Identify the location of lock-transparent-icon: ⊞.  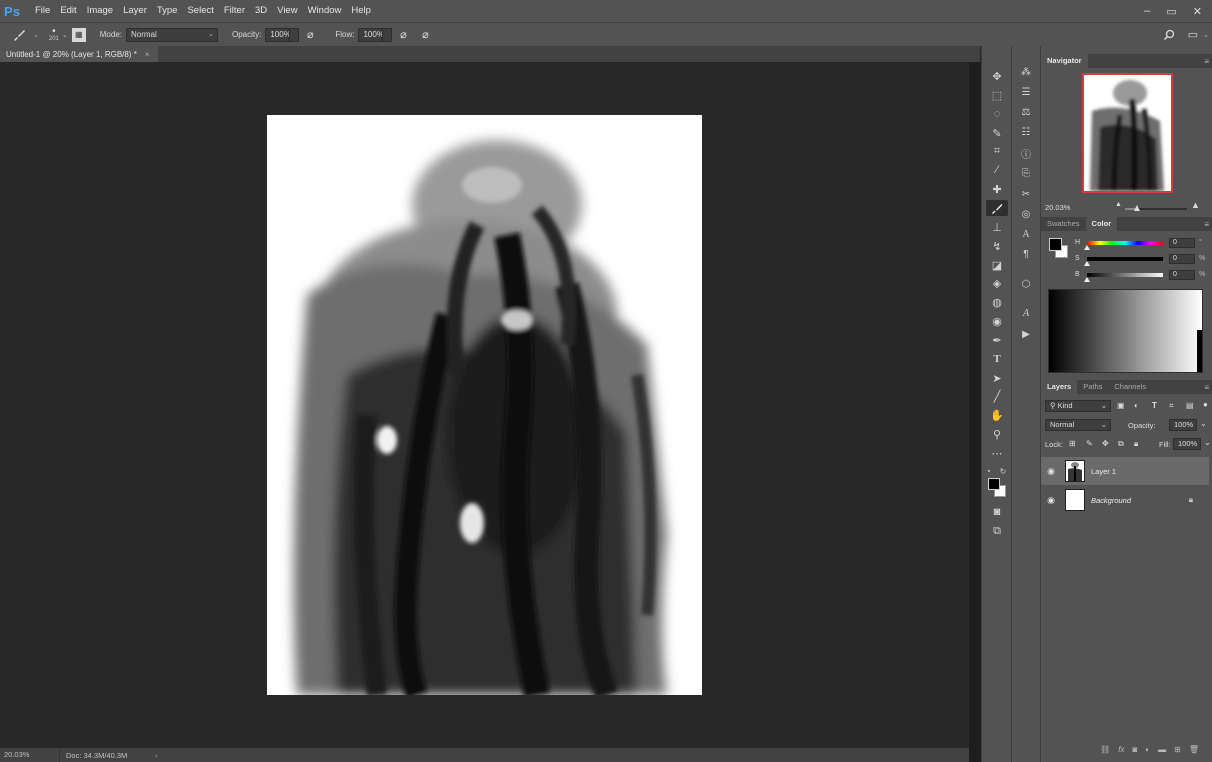
(1072, 443).